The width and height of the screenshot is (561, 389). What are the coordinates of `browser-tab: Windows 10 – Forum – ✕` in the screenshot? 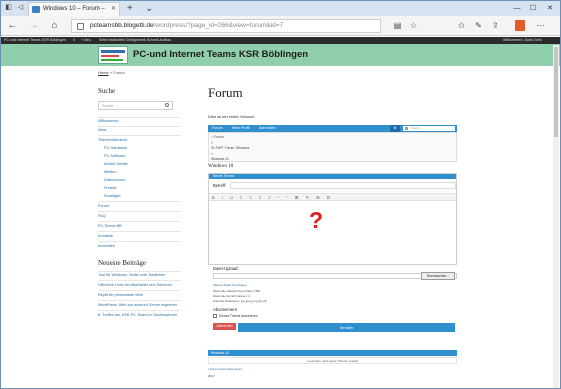 It's located at (74, 9).